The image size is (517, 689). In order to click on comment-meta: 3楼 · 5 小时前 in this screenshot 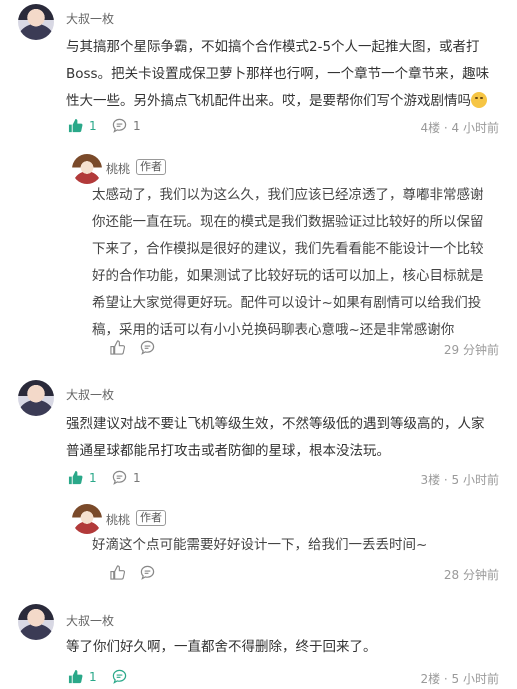, I will do `click(459, 480)`.